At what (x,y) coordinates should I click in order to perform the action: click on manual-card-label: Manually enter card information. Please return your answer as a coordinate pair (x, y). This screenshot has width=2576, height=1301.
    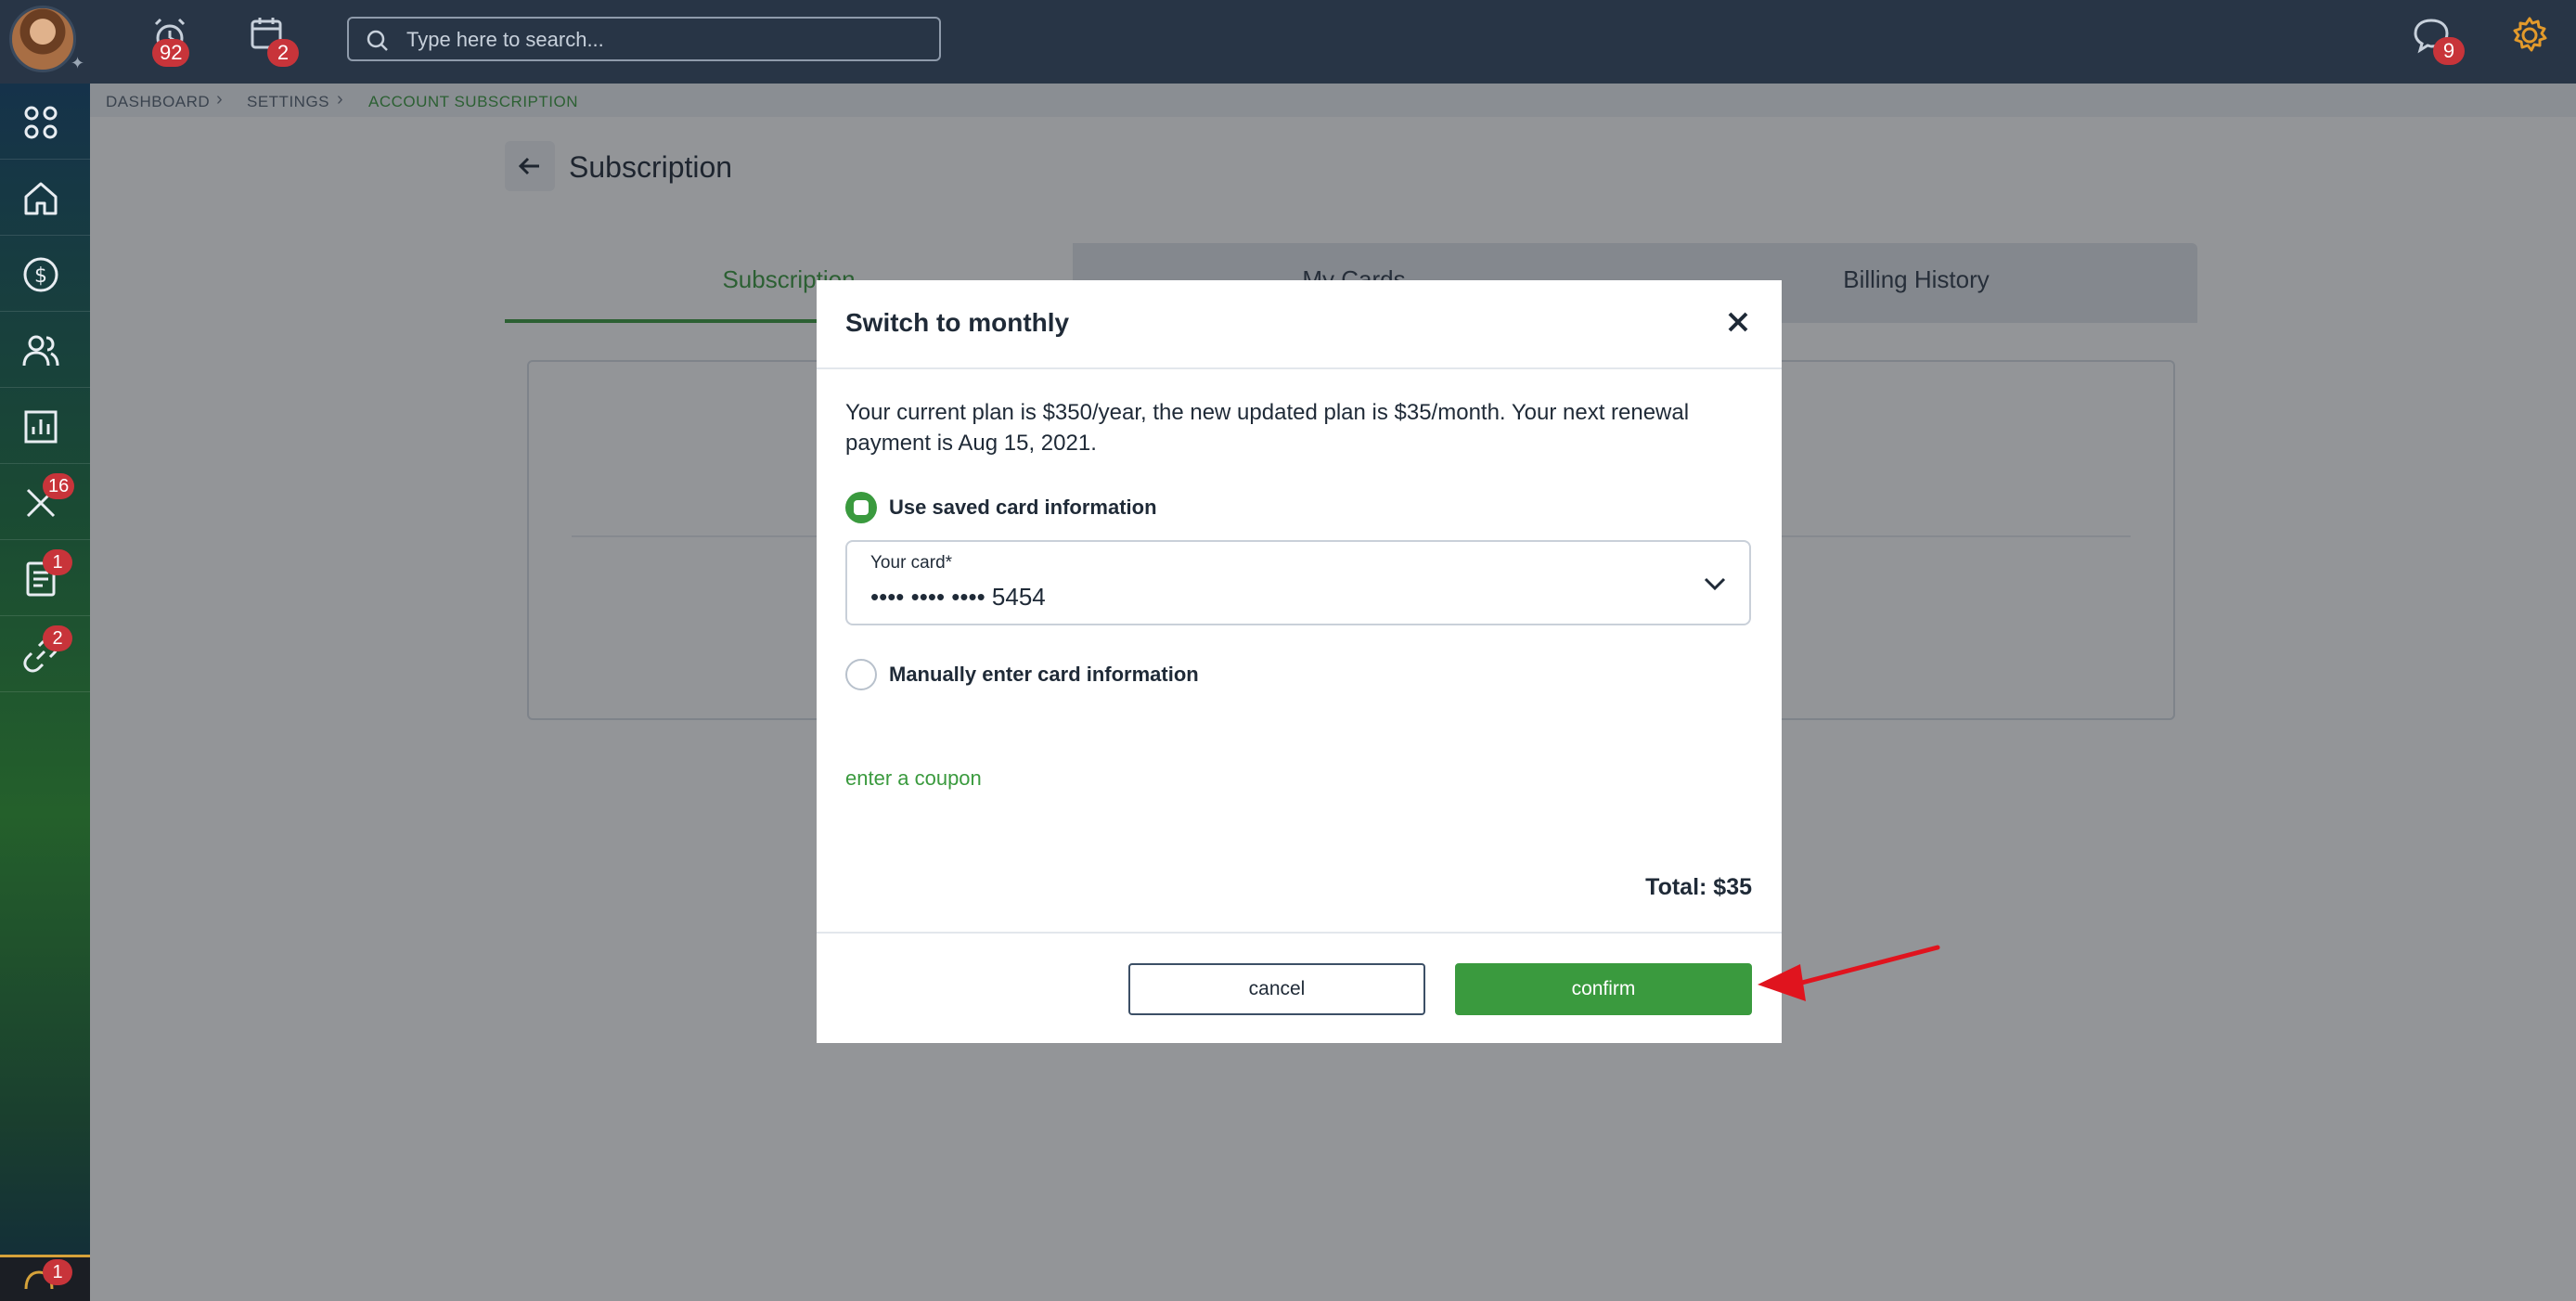
    Looking at the image, I should click on (1044, 675).